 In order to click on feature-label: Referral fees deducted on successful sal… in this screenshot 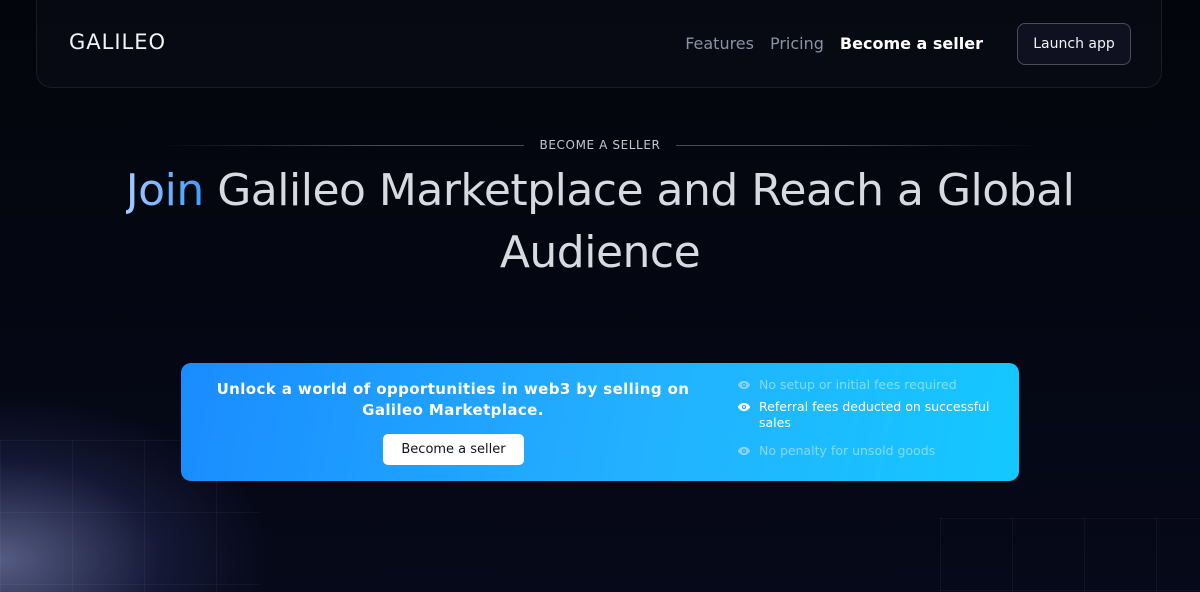, I will do `click(874, 414)`.